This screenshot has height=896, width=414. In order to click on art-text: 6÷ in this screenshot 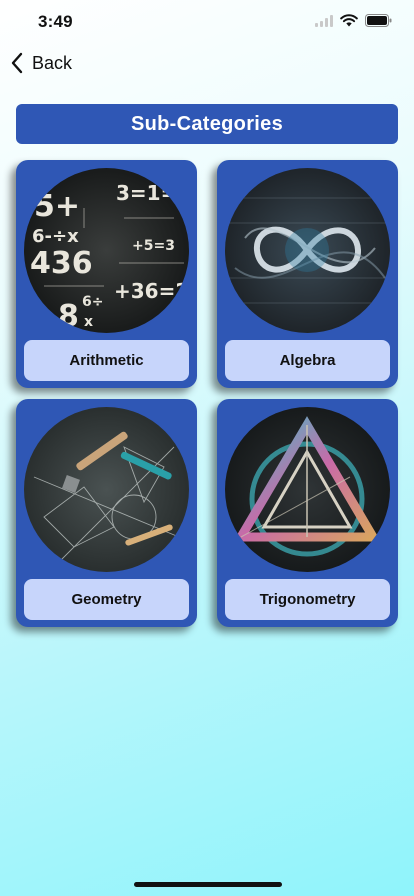, I will do `click(92, 302)`.